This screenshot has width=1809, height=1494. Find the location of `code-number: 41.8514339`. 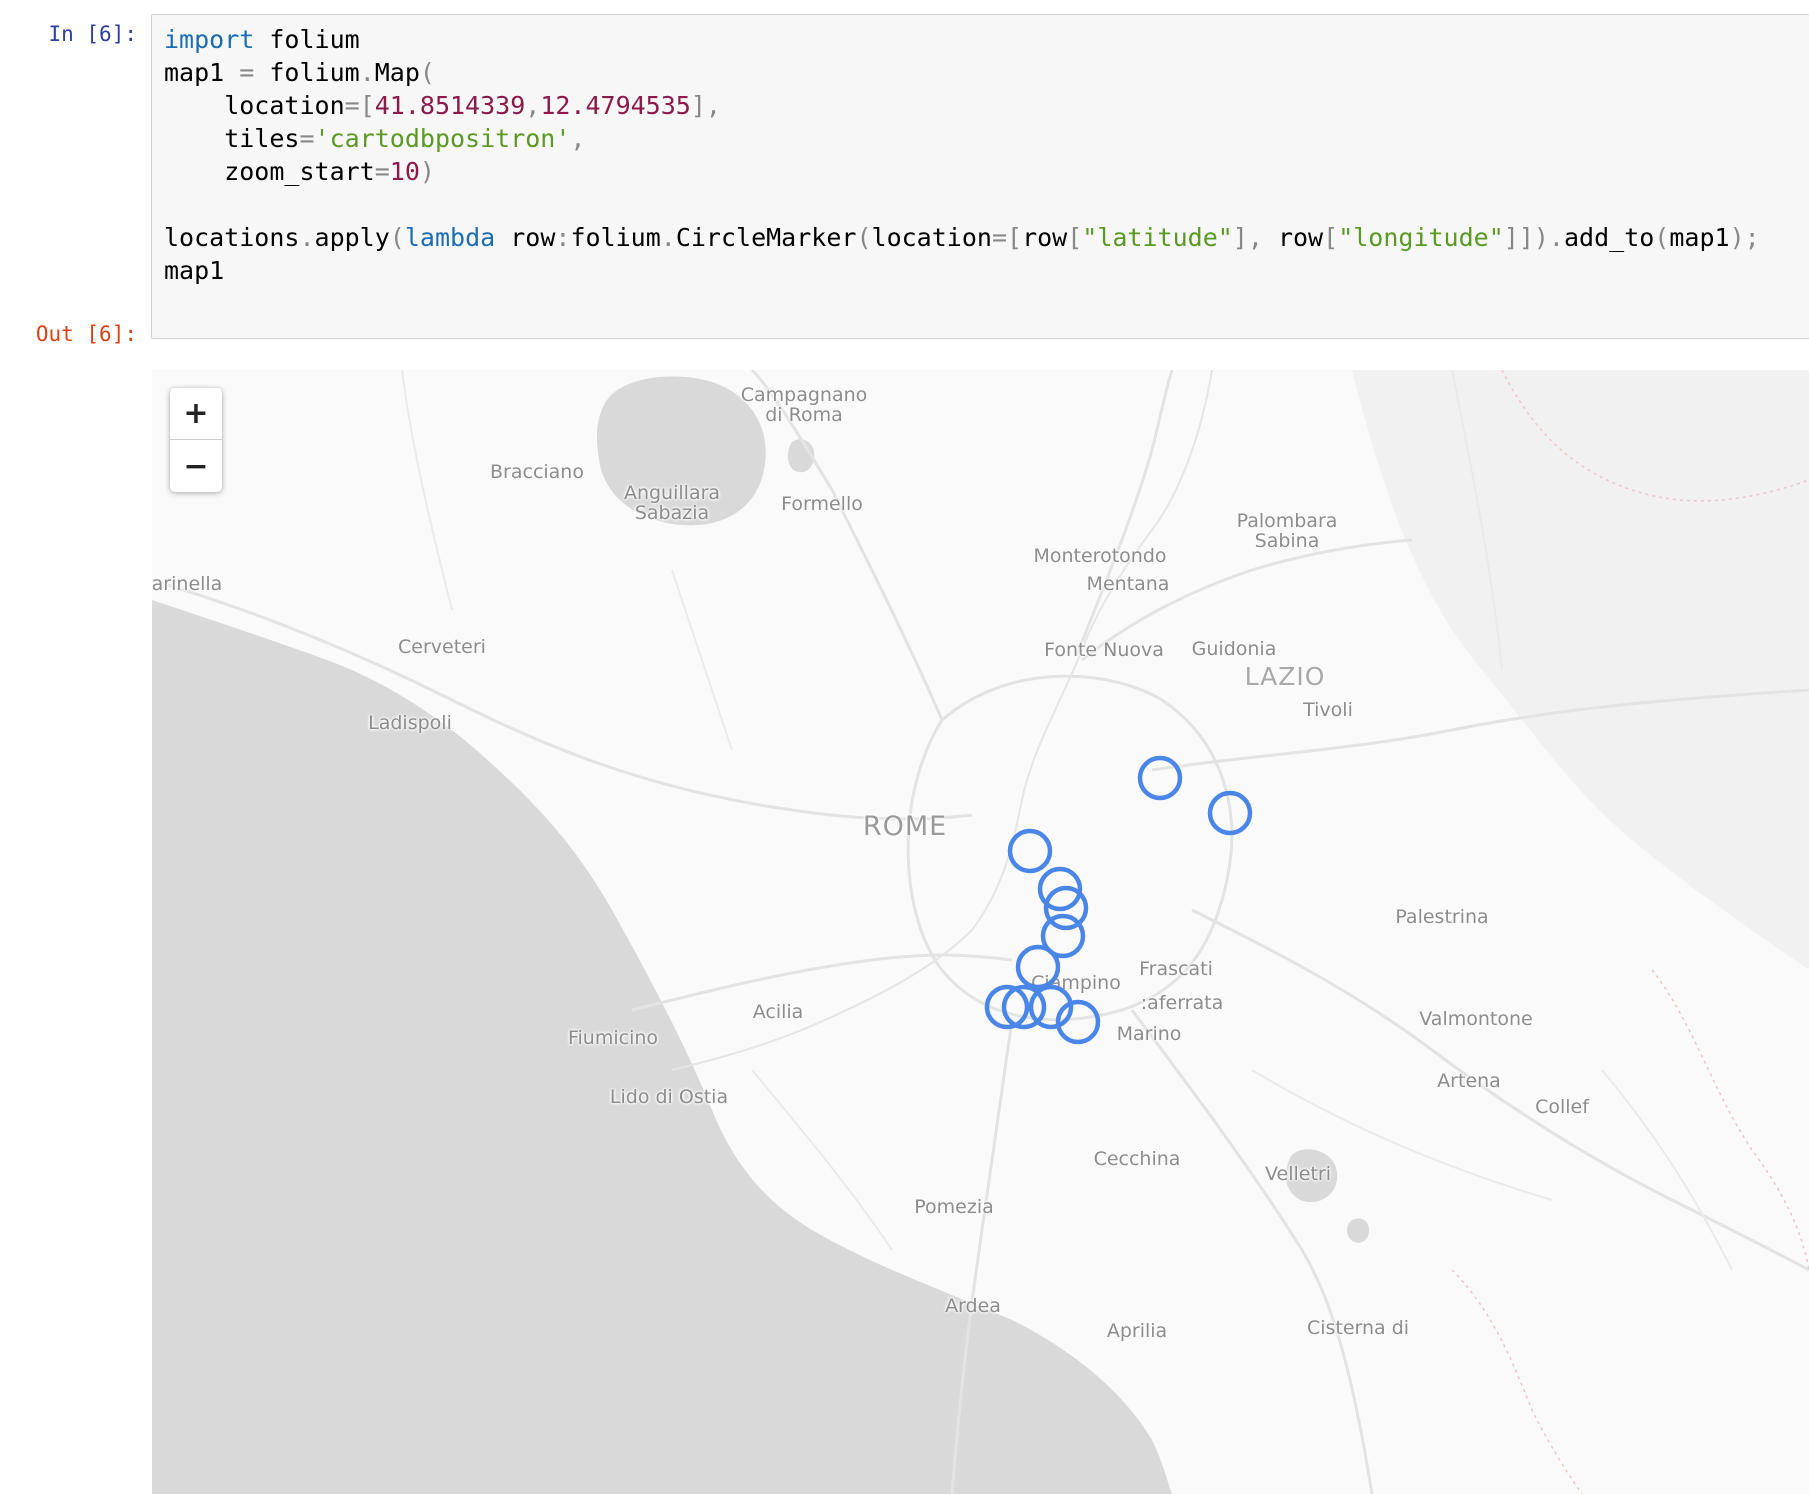

code-number: 41.8514339 is located at coordinates (450, 105).